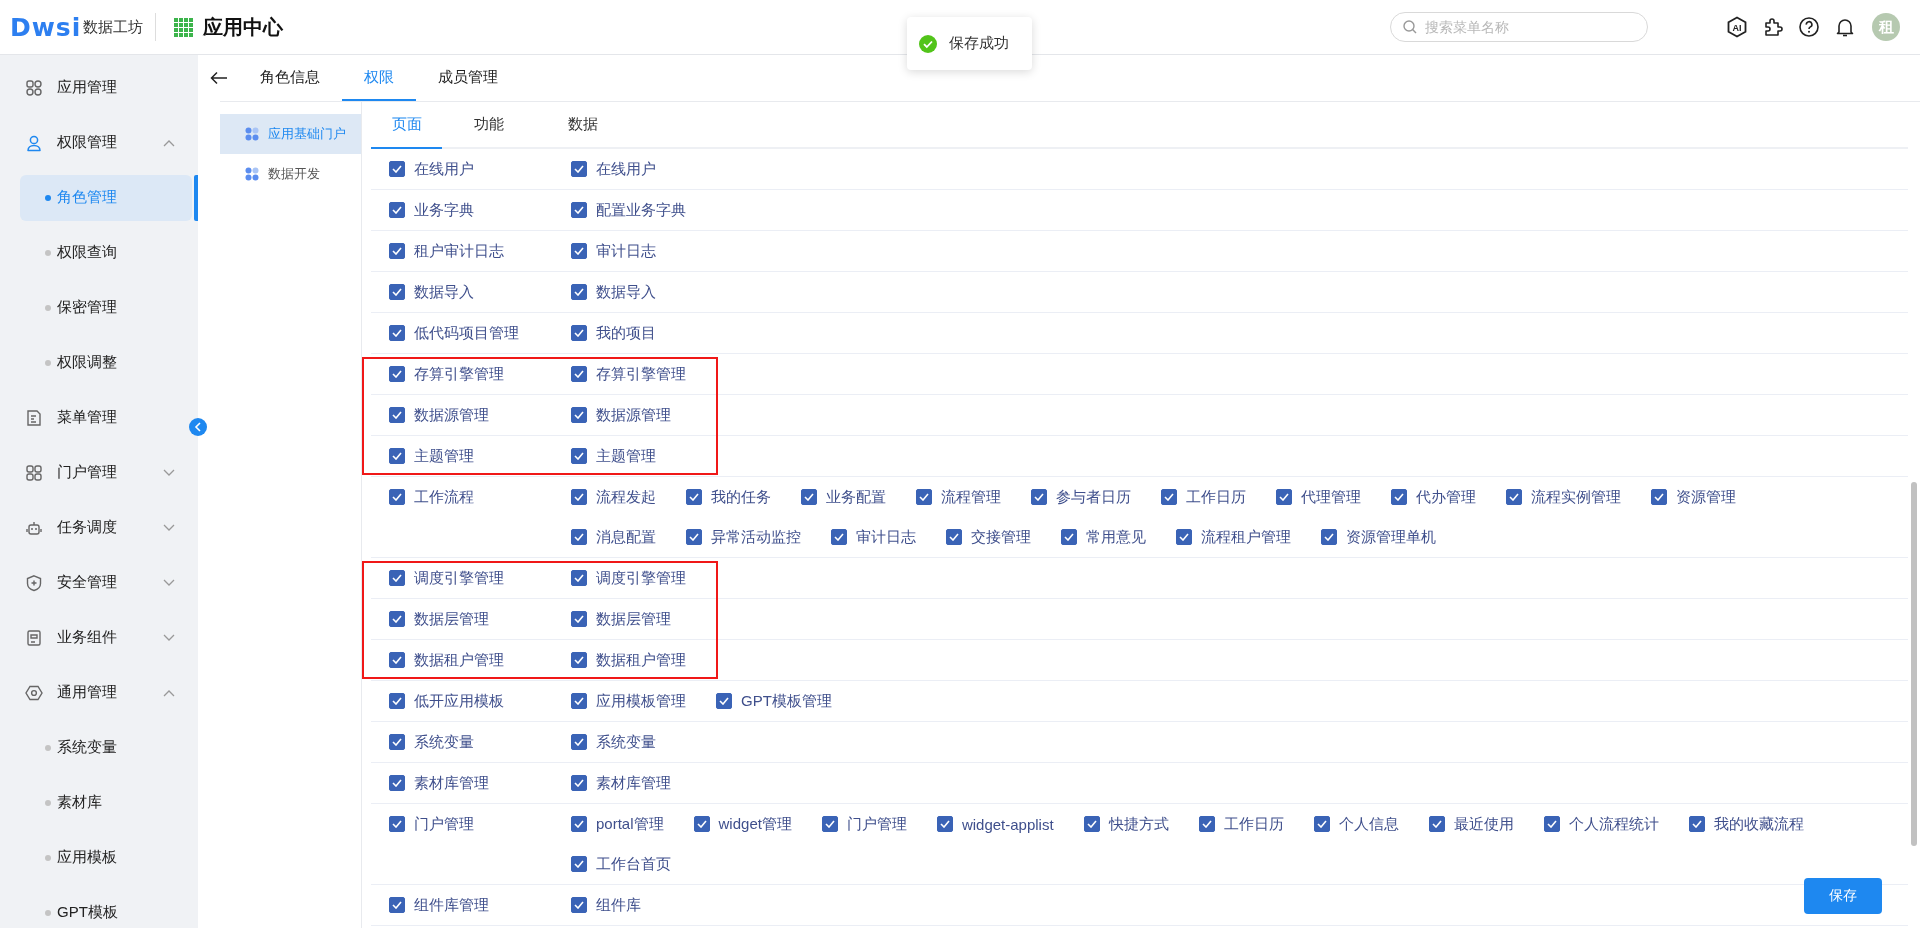  What do you see at coordinates (468, 78) in the screenshot?
I see `tab: 成员管理` at bounding box center [468, 78].